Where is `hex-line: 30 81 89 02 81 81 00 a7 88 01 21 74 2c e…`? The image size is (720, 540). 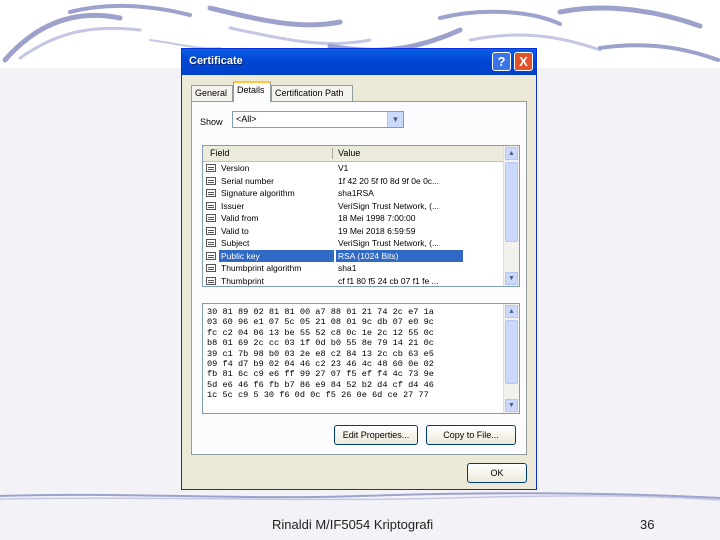
hex-line: 30 81 89 02 81 81 00 a7 88 01 21 74 2c e… is located at coordinates (320, 312).